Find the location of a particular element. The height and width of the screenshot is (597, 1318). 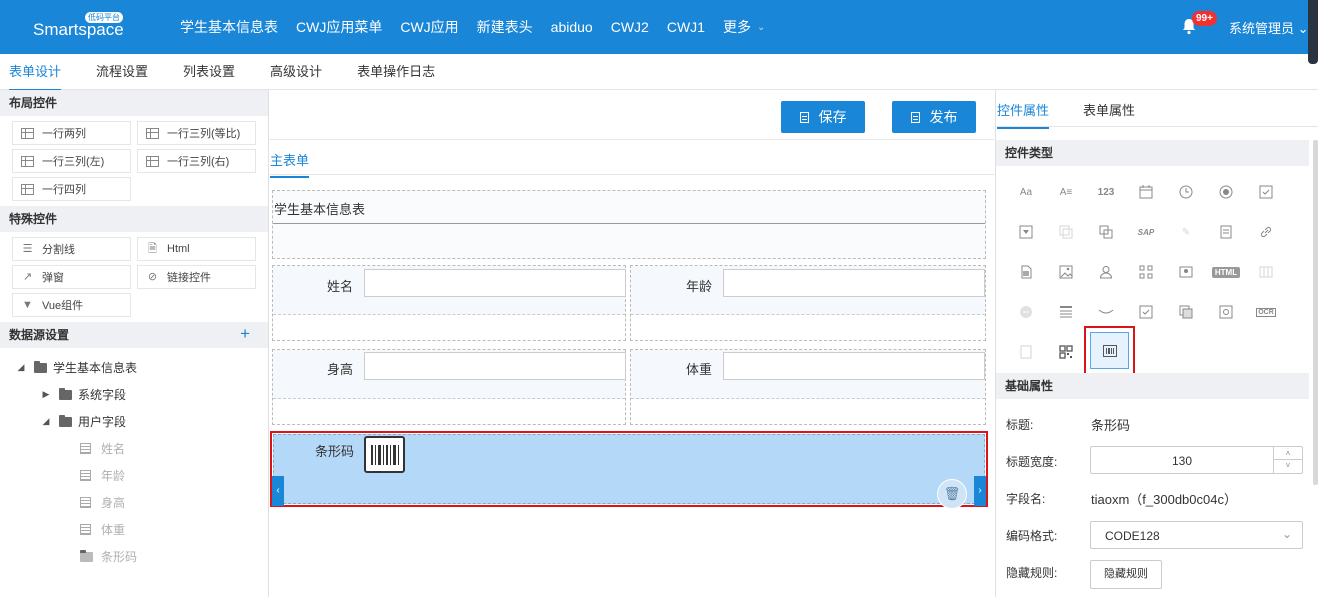

basic-properties-title: 基础属性 is located at coordinates (1152, 386).